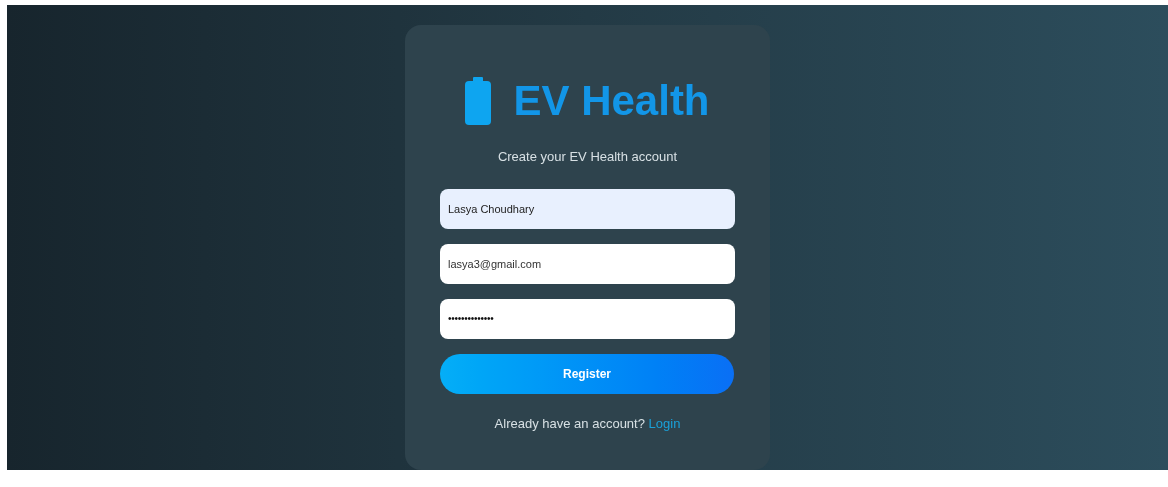 The width and height of the screenshot is (1168, 487). I want to click on name-field: Lasya Choudhary, so click(587, 208).